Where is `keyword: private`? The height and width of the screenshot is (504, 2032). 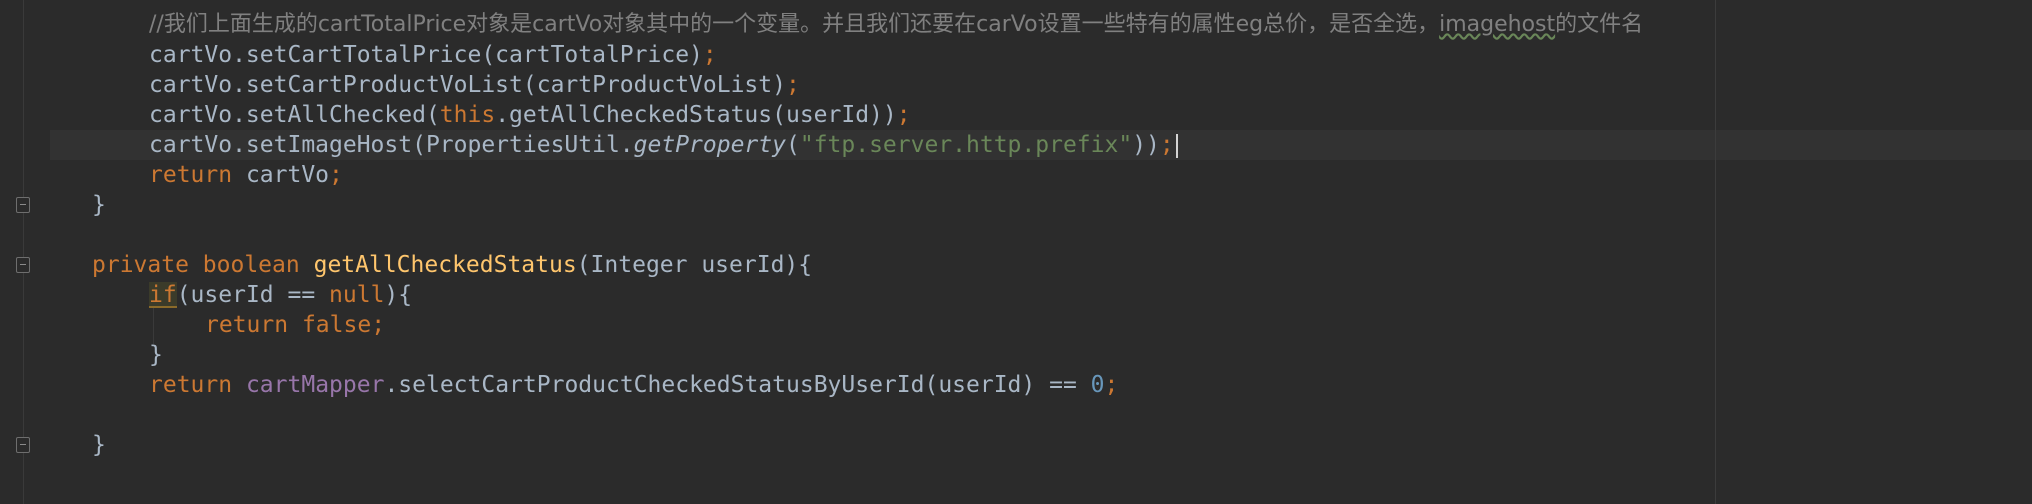 keyword: private is located at coordinates (140, 265).